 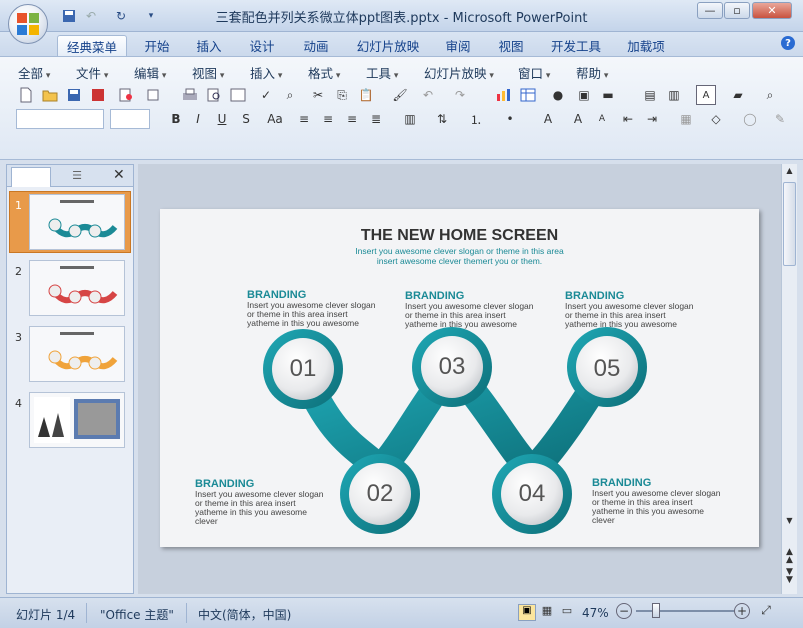 I want to click on language-indicator: 中文(简体，中国), so click(x=244, y=614).